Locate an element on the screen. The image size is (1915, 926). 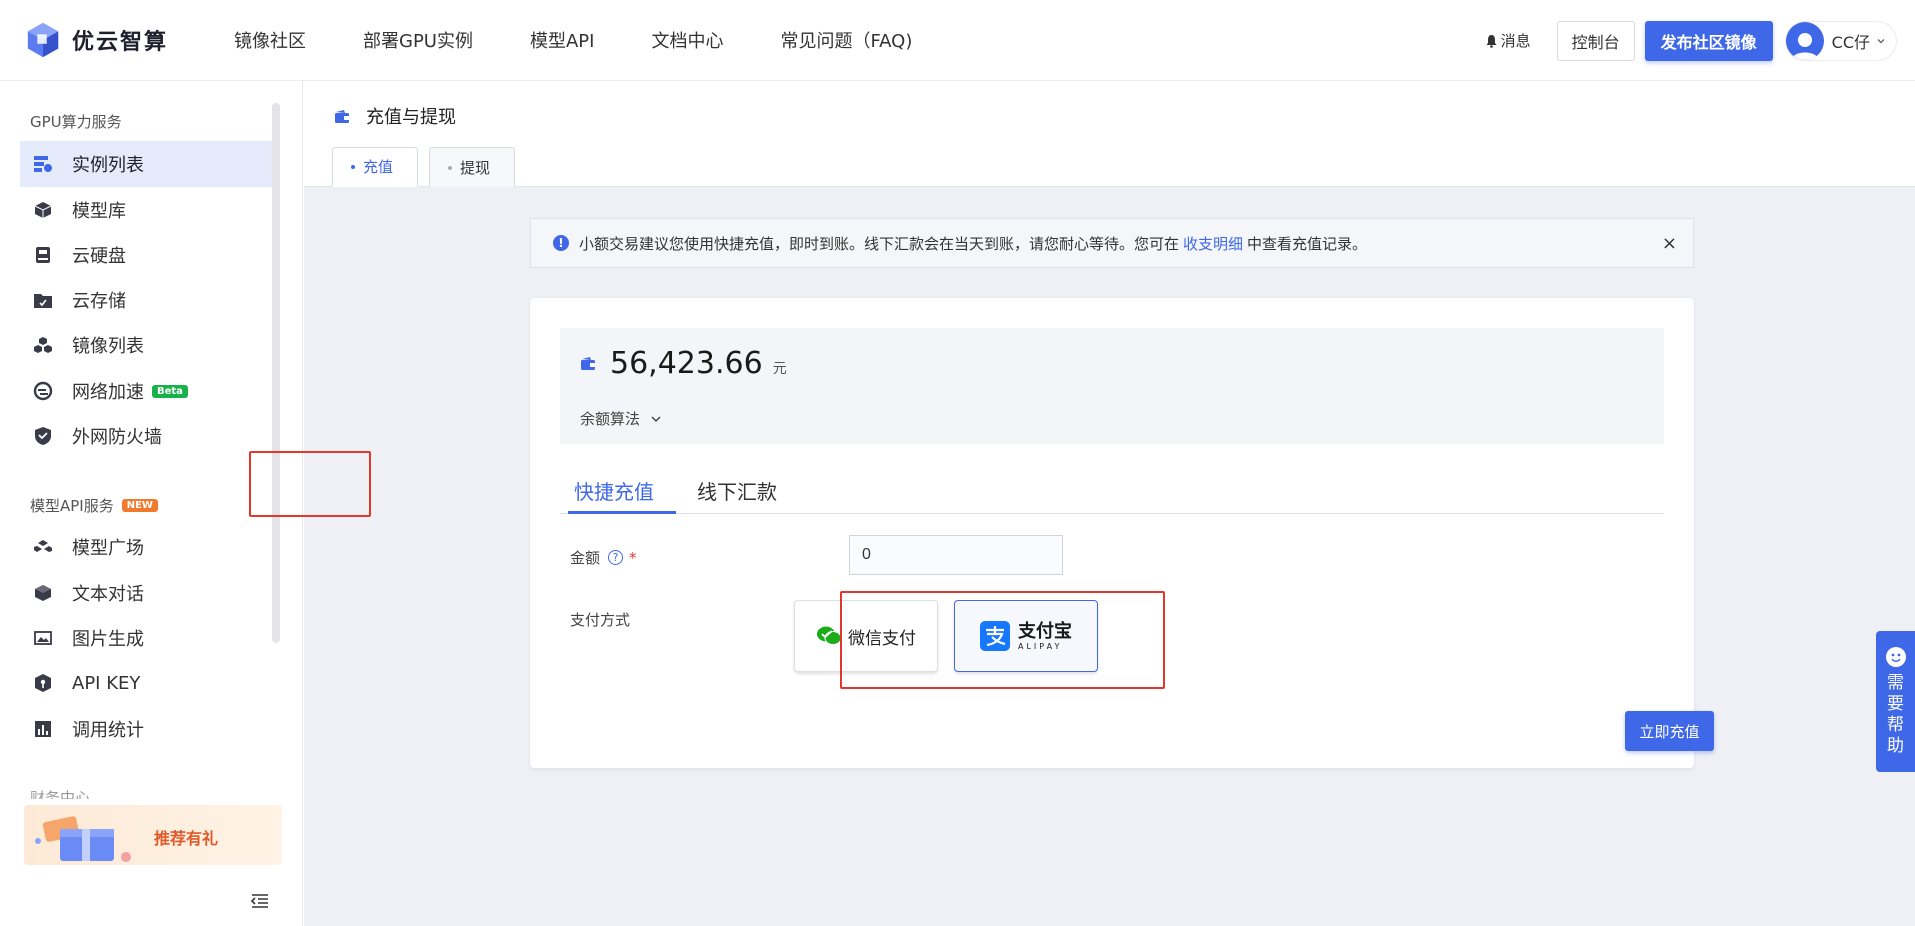
shield-icon is located at coordinates (43, 436).